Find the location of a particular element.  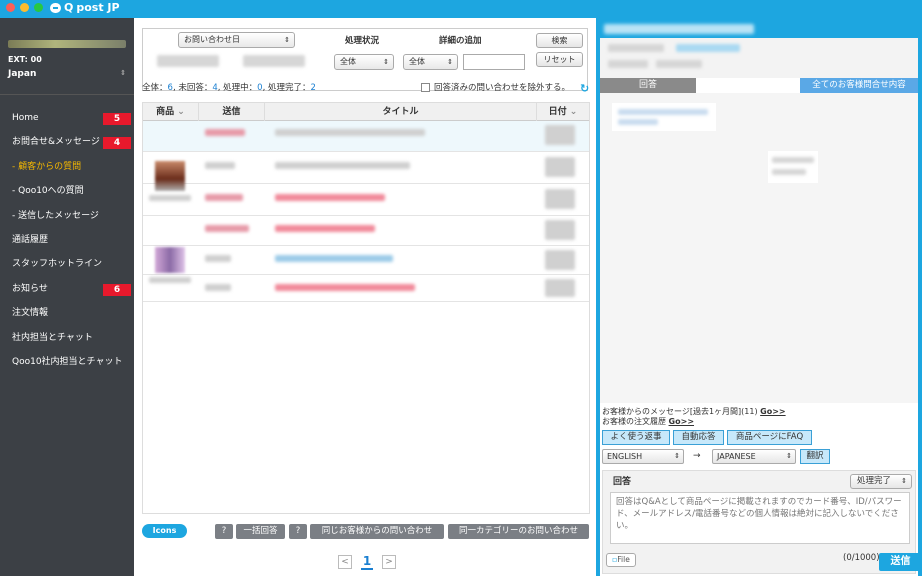

tab-reply: 回答 is located at coordinates (648, 85).